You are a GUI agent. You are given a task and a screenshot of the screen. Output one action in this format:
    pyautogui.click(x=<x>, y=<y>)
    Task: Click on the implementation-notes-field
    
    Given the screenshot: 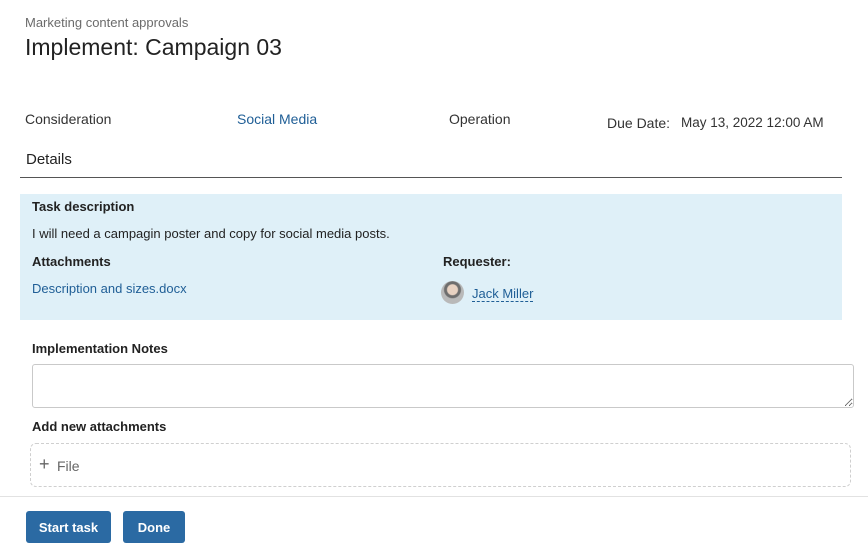 What is the action you would take?
    pyautogui.click(x=443, y=386)
    